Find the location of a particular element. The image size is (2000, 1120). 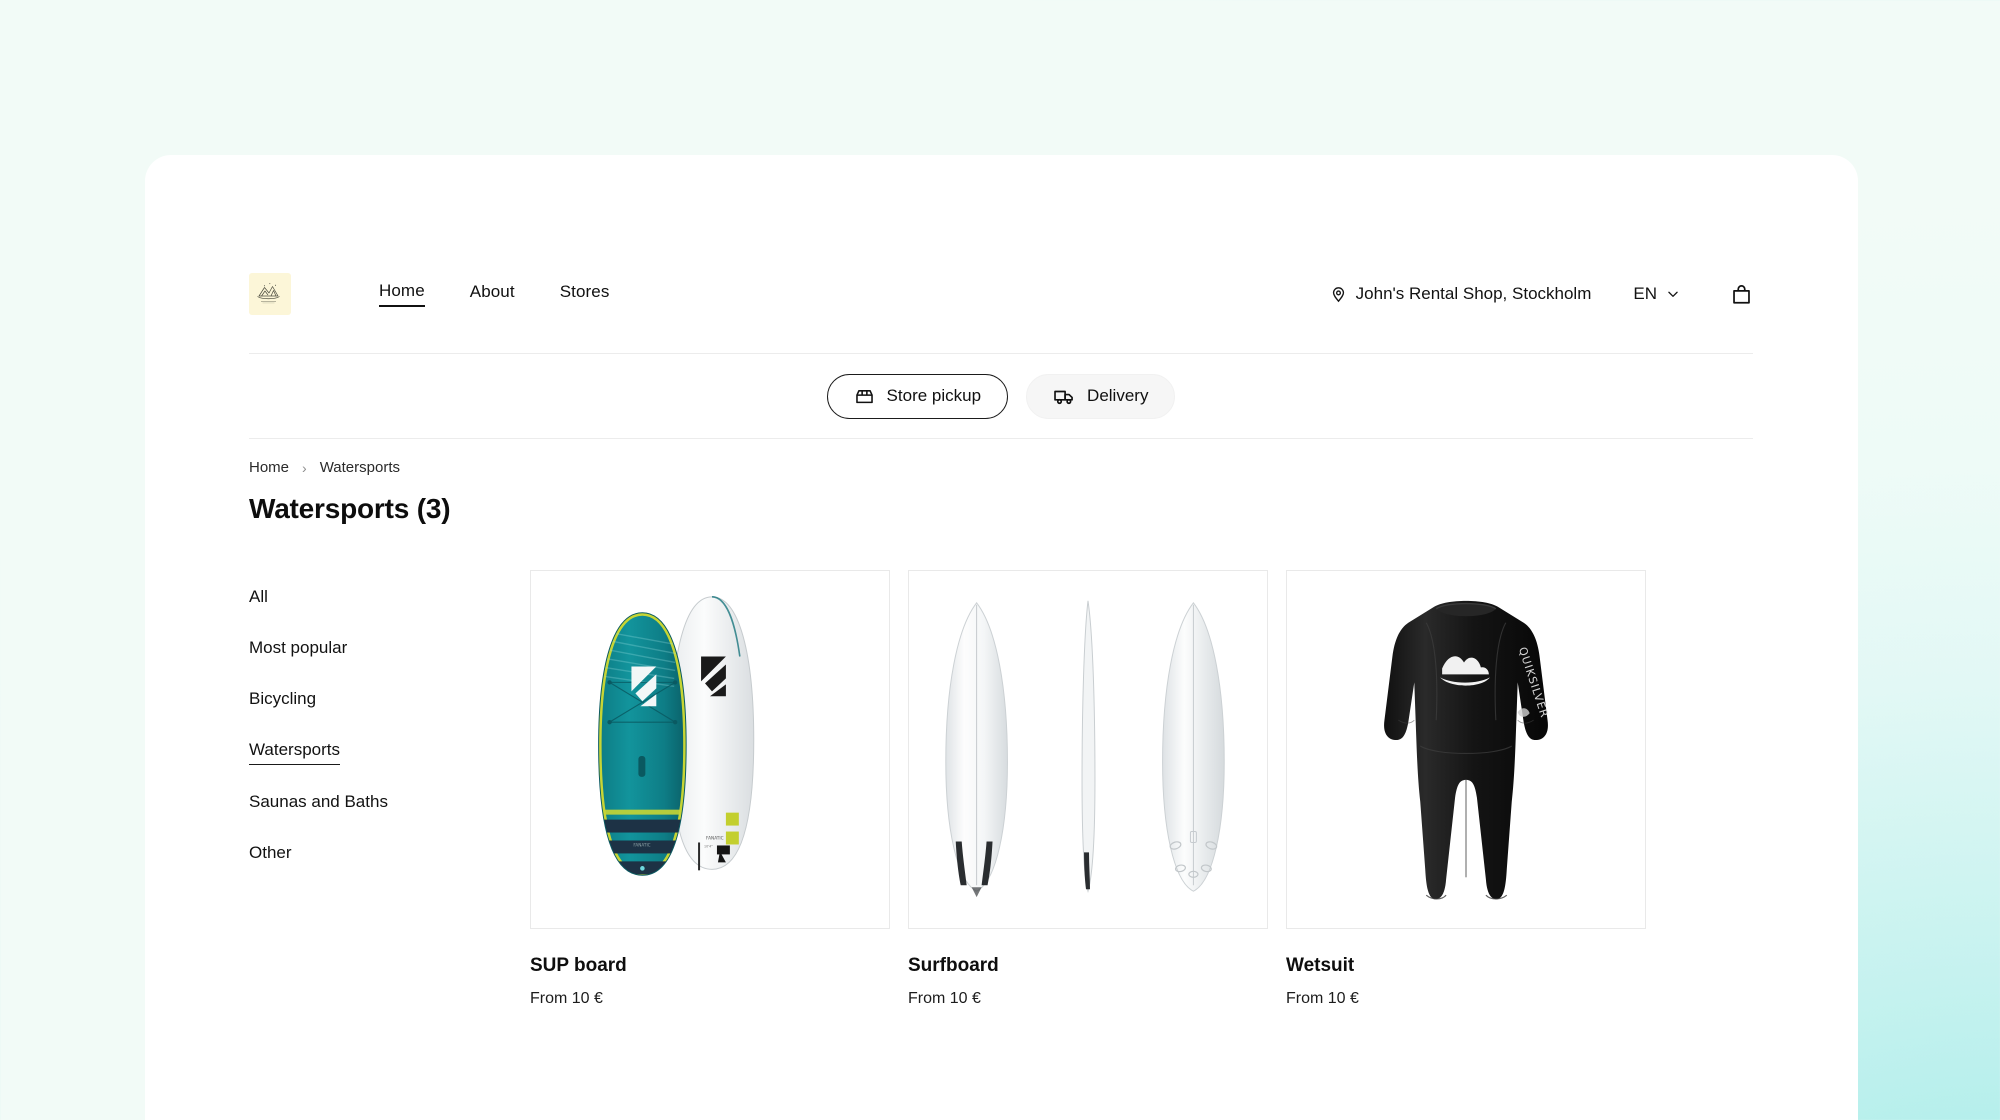

fulfilment-option-delivery: Delivery is located at coordinates (1101, 396).